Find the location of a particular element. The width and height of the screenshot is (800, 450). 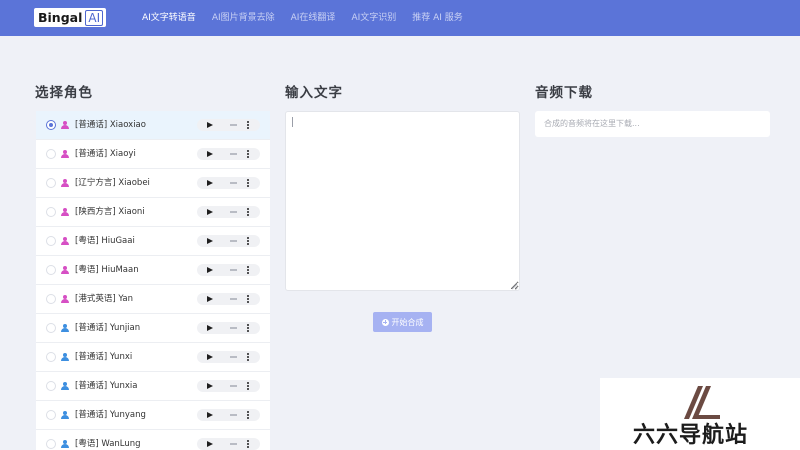

input-title: 输入文字 is located at coordinates (314, 93).